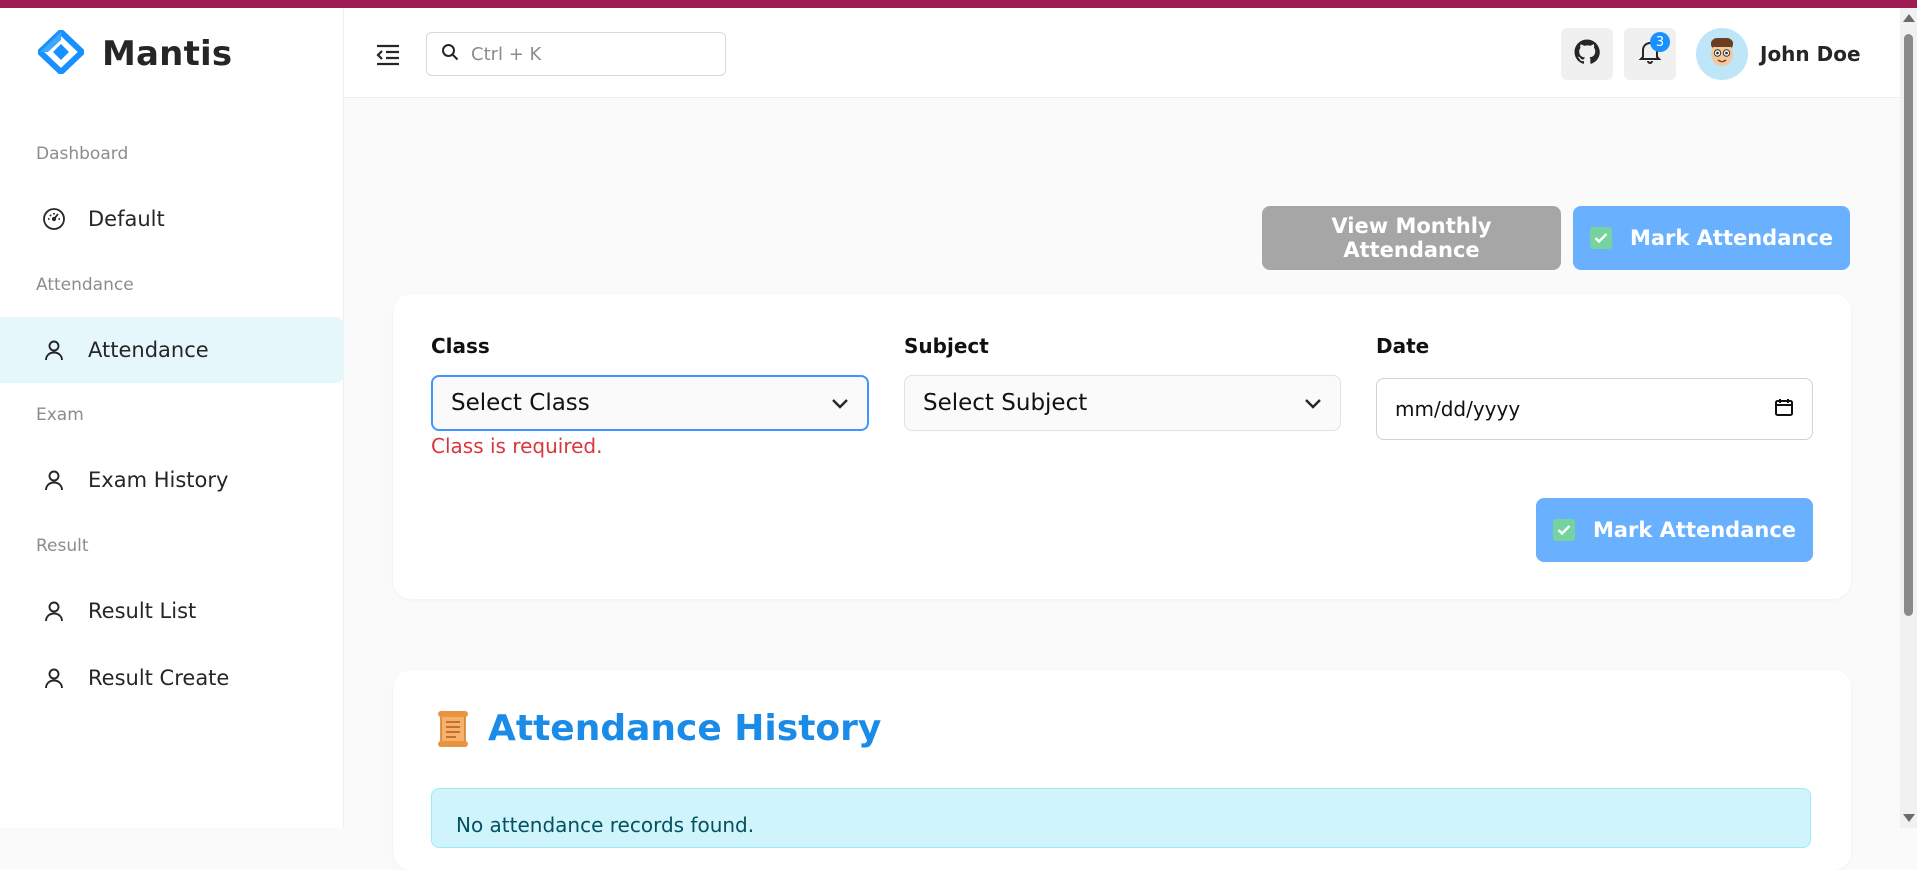 This screenshot has height=870, width=1917. I want to click on button-label: View Monthly Attendance, so click(1411, 238).